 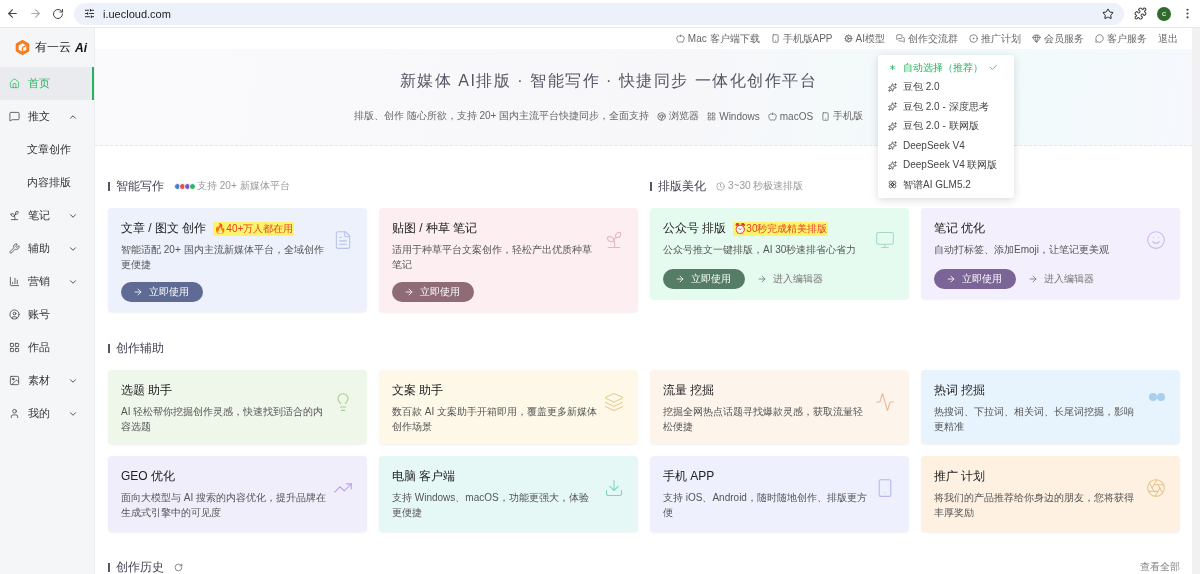 I want to click on card-description: 自动打标签、添加Emoji，让笔记更美观, so click(x=1022, y=250).